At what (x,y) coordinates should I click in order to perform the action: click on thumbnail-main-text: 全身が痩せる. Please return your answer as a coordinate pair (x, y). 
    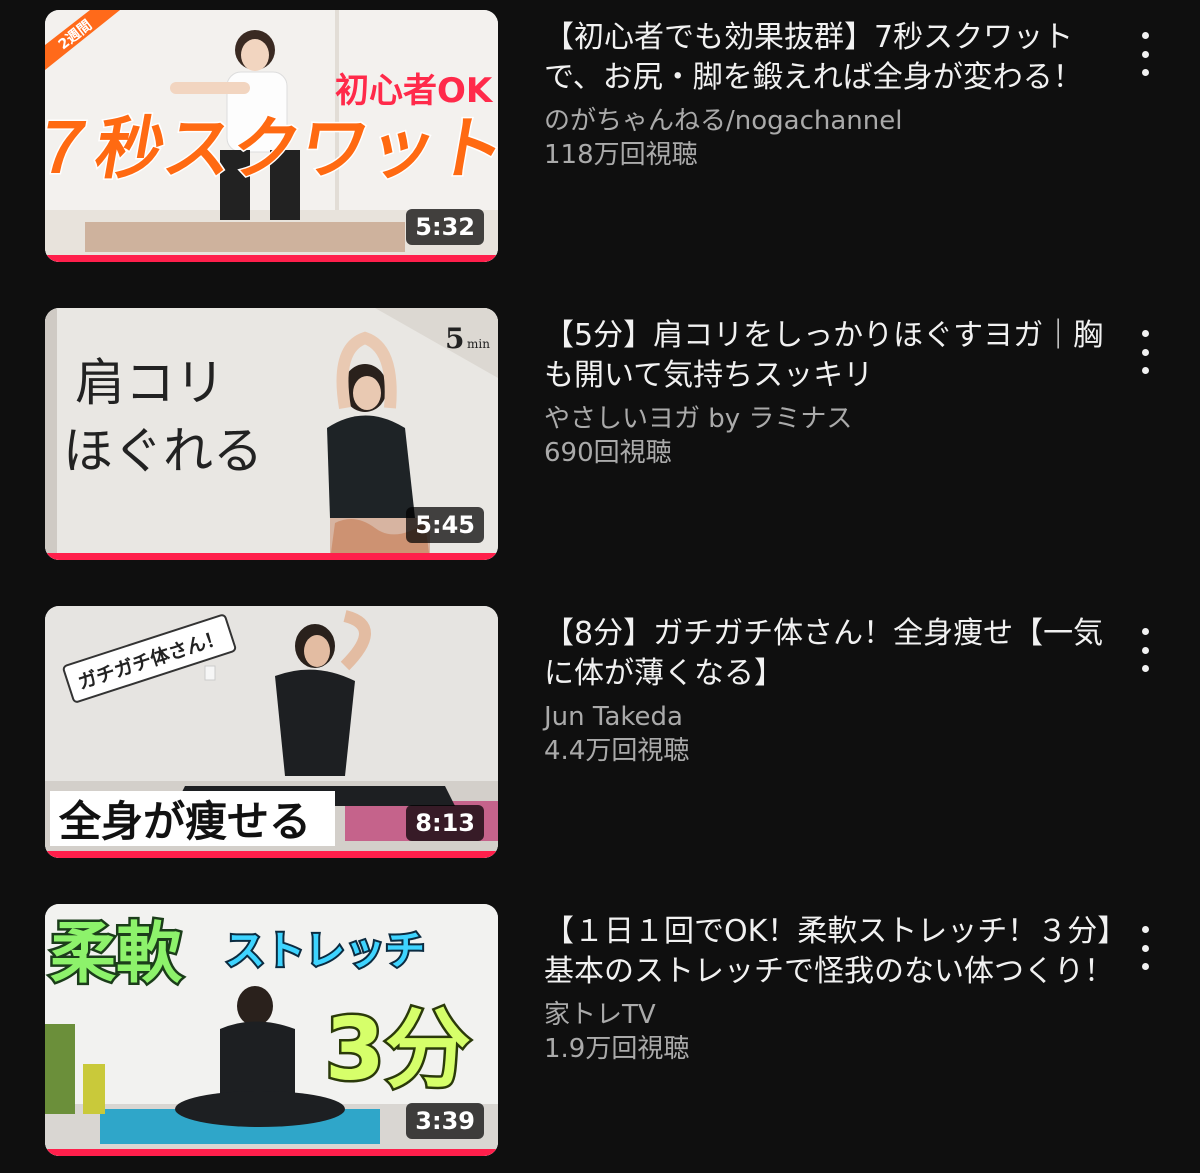
    Looking at the image, I should click on (184, 821).